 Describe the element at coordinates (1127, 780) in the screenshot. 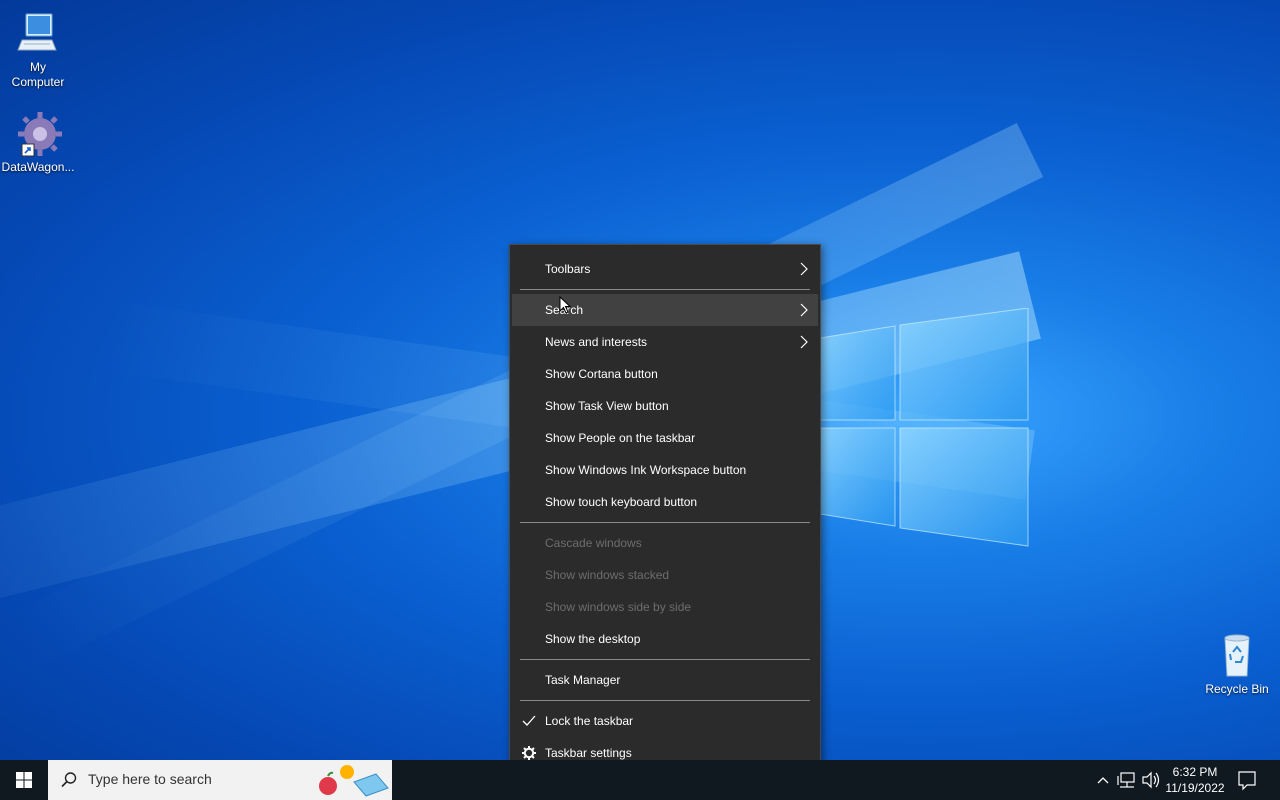

I see `network-icon` at that location.